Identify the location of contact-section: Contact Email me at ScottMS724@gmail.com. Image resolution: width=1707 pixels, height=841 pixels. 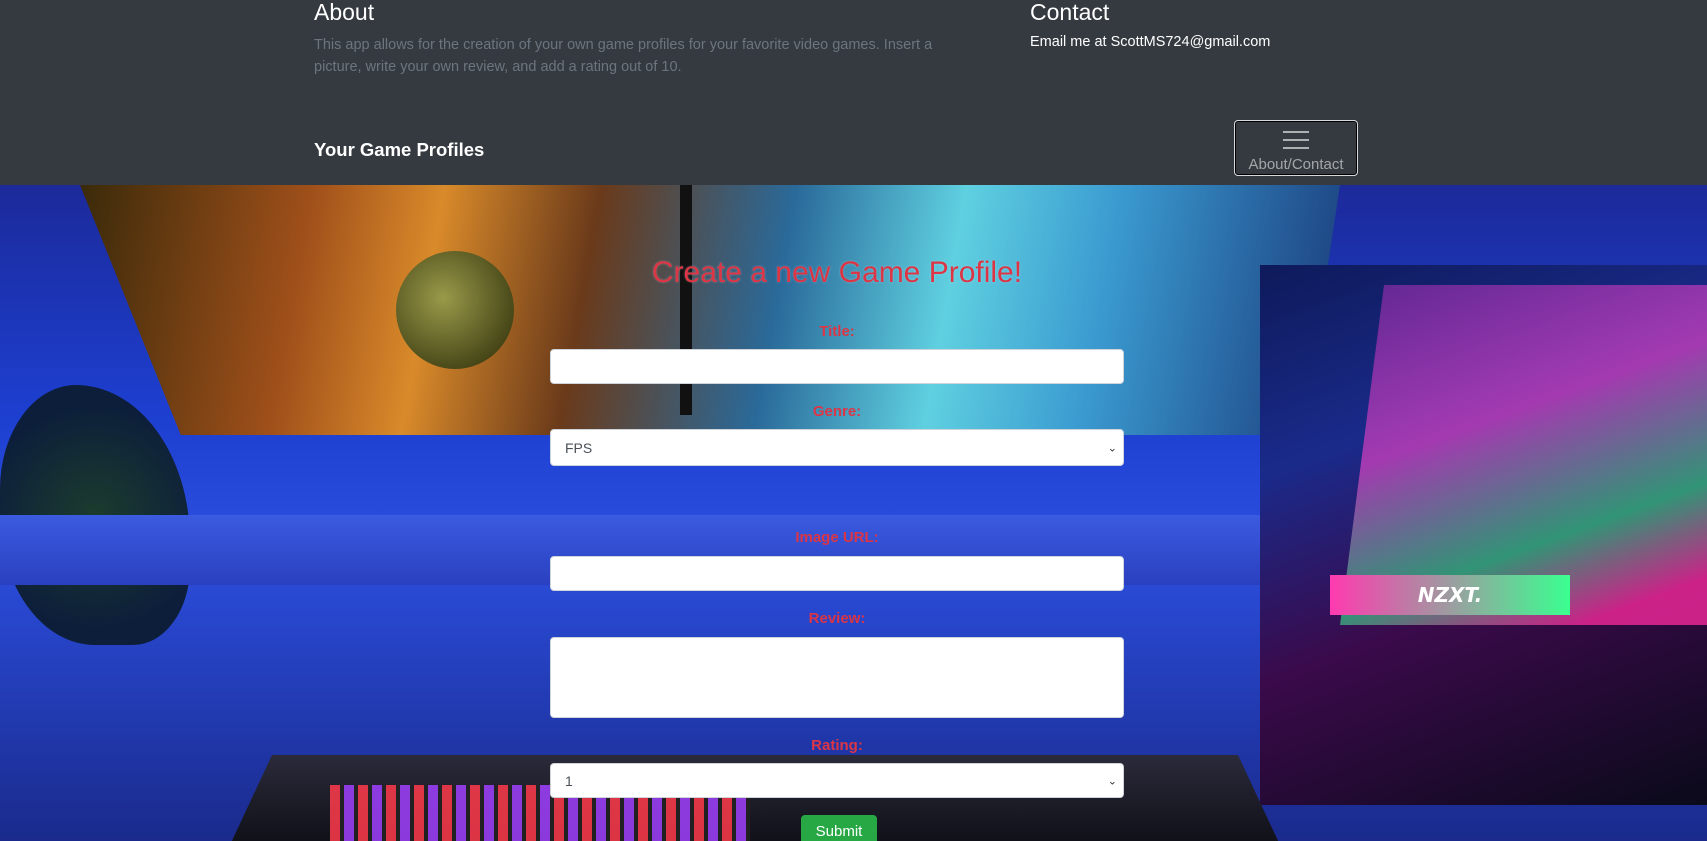
(1150, 25).